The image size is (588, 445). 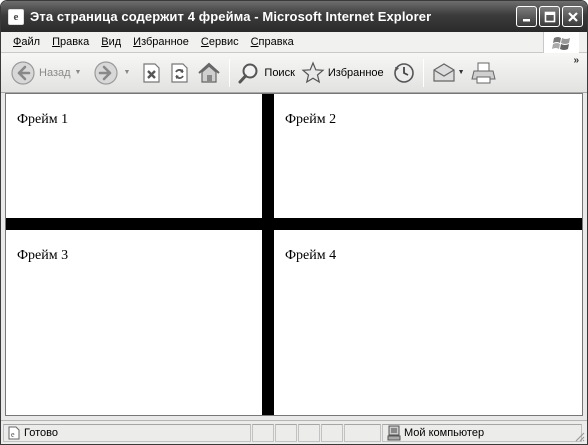 I want to click on home-button, so click(x=209, y=73).